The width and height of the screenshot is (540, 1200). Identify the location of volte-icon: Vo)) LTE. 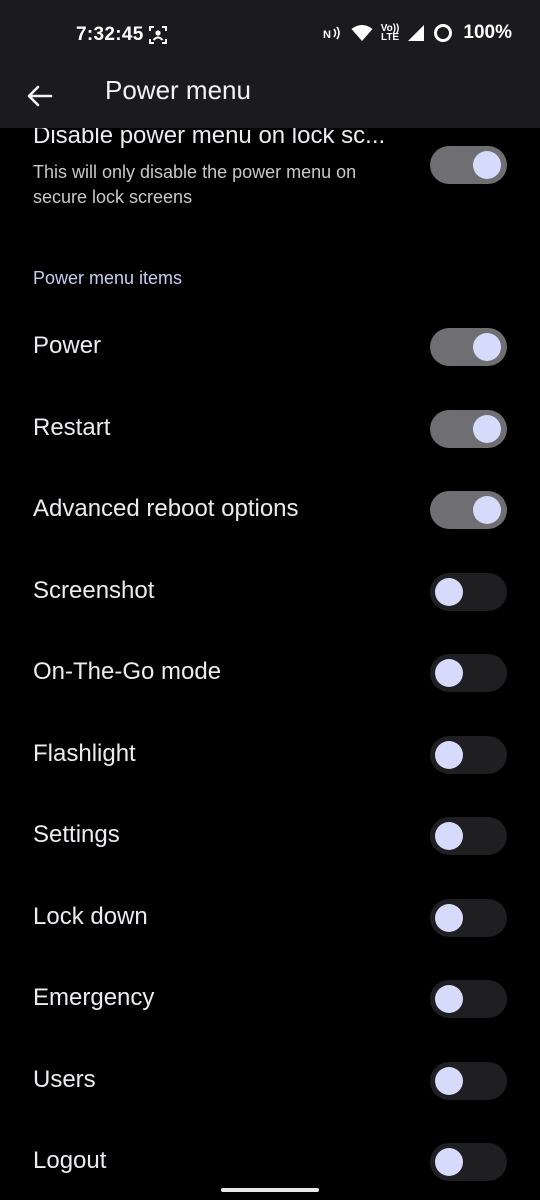
(390, 33).